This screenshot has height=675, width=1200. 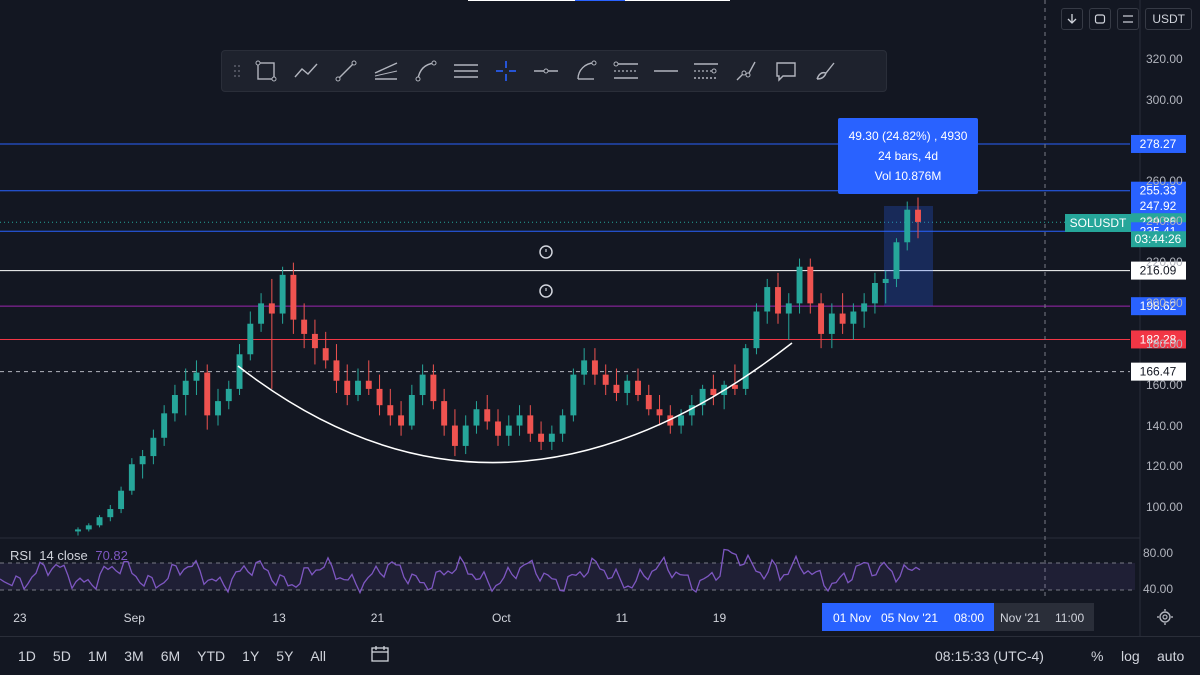 I want to click on arrow-down-icon, so click(x=1072, y=19).